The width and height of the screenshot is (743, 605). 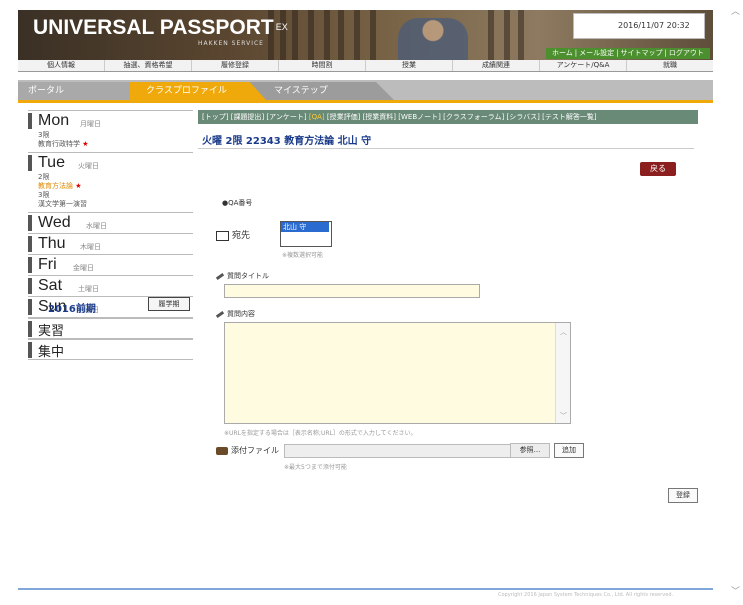 What do you see at coordinates (222, 235) in the screenshot?
I see `envelope-icon` at bounding box center [222, 235].